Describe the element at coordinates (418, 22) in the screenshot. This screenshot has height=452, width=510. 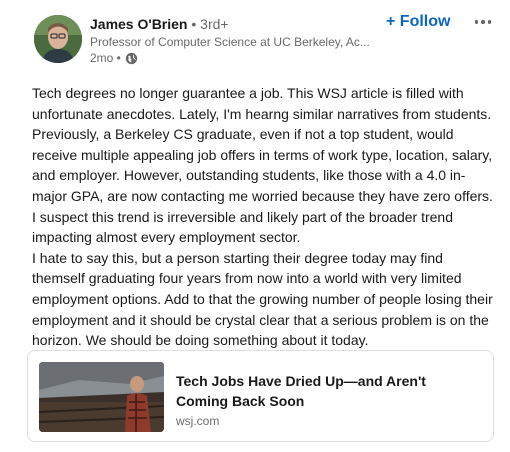
I see `follow-button: + Follow` at that location.